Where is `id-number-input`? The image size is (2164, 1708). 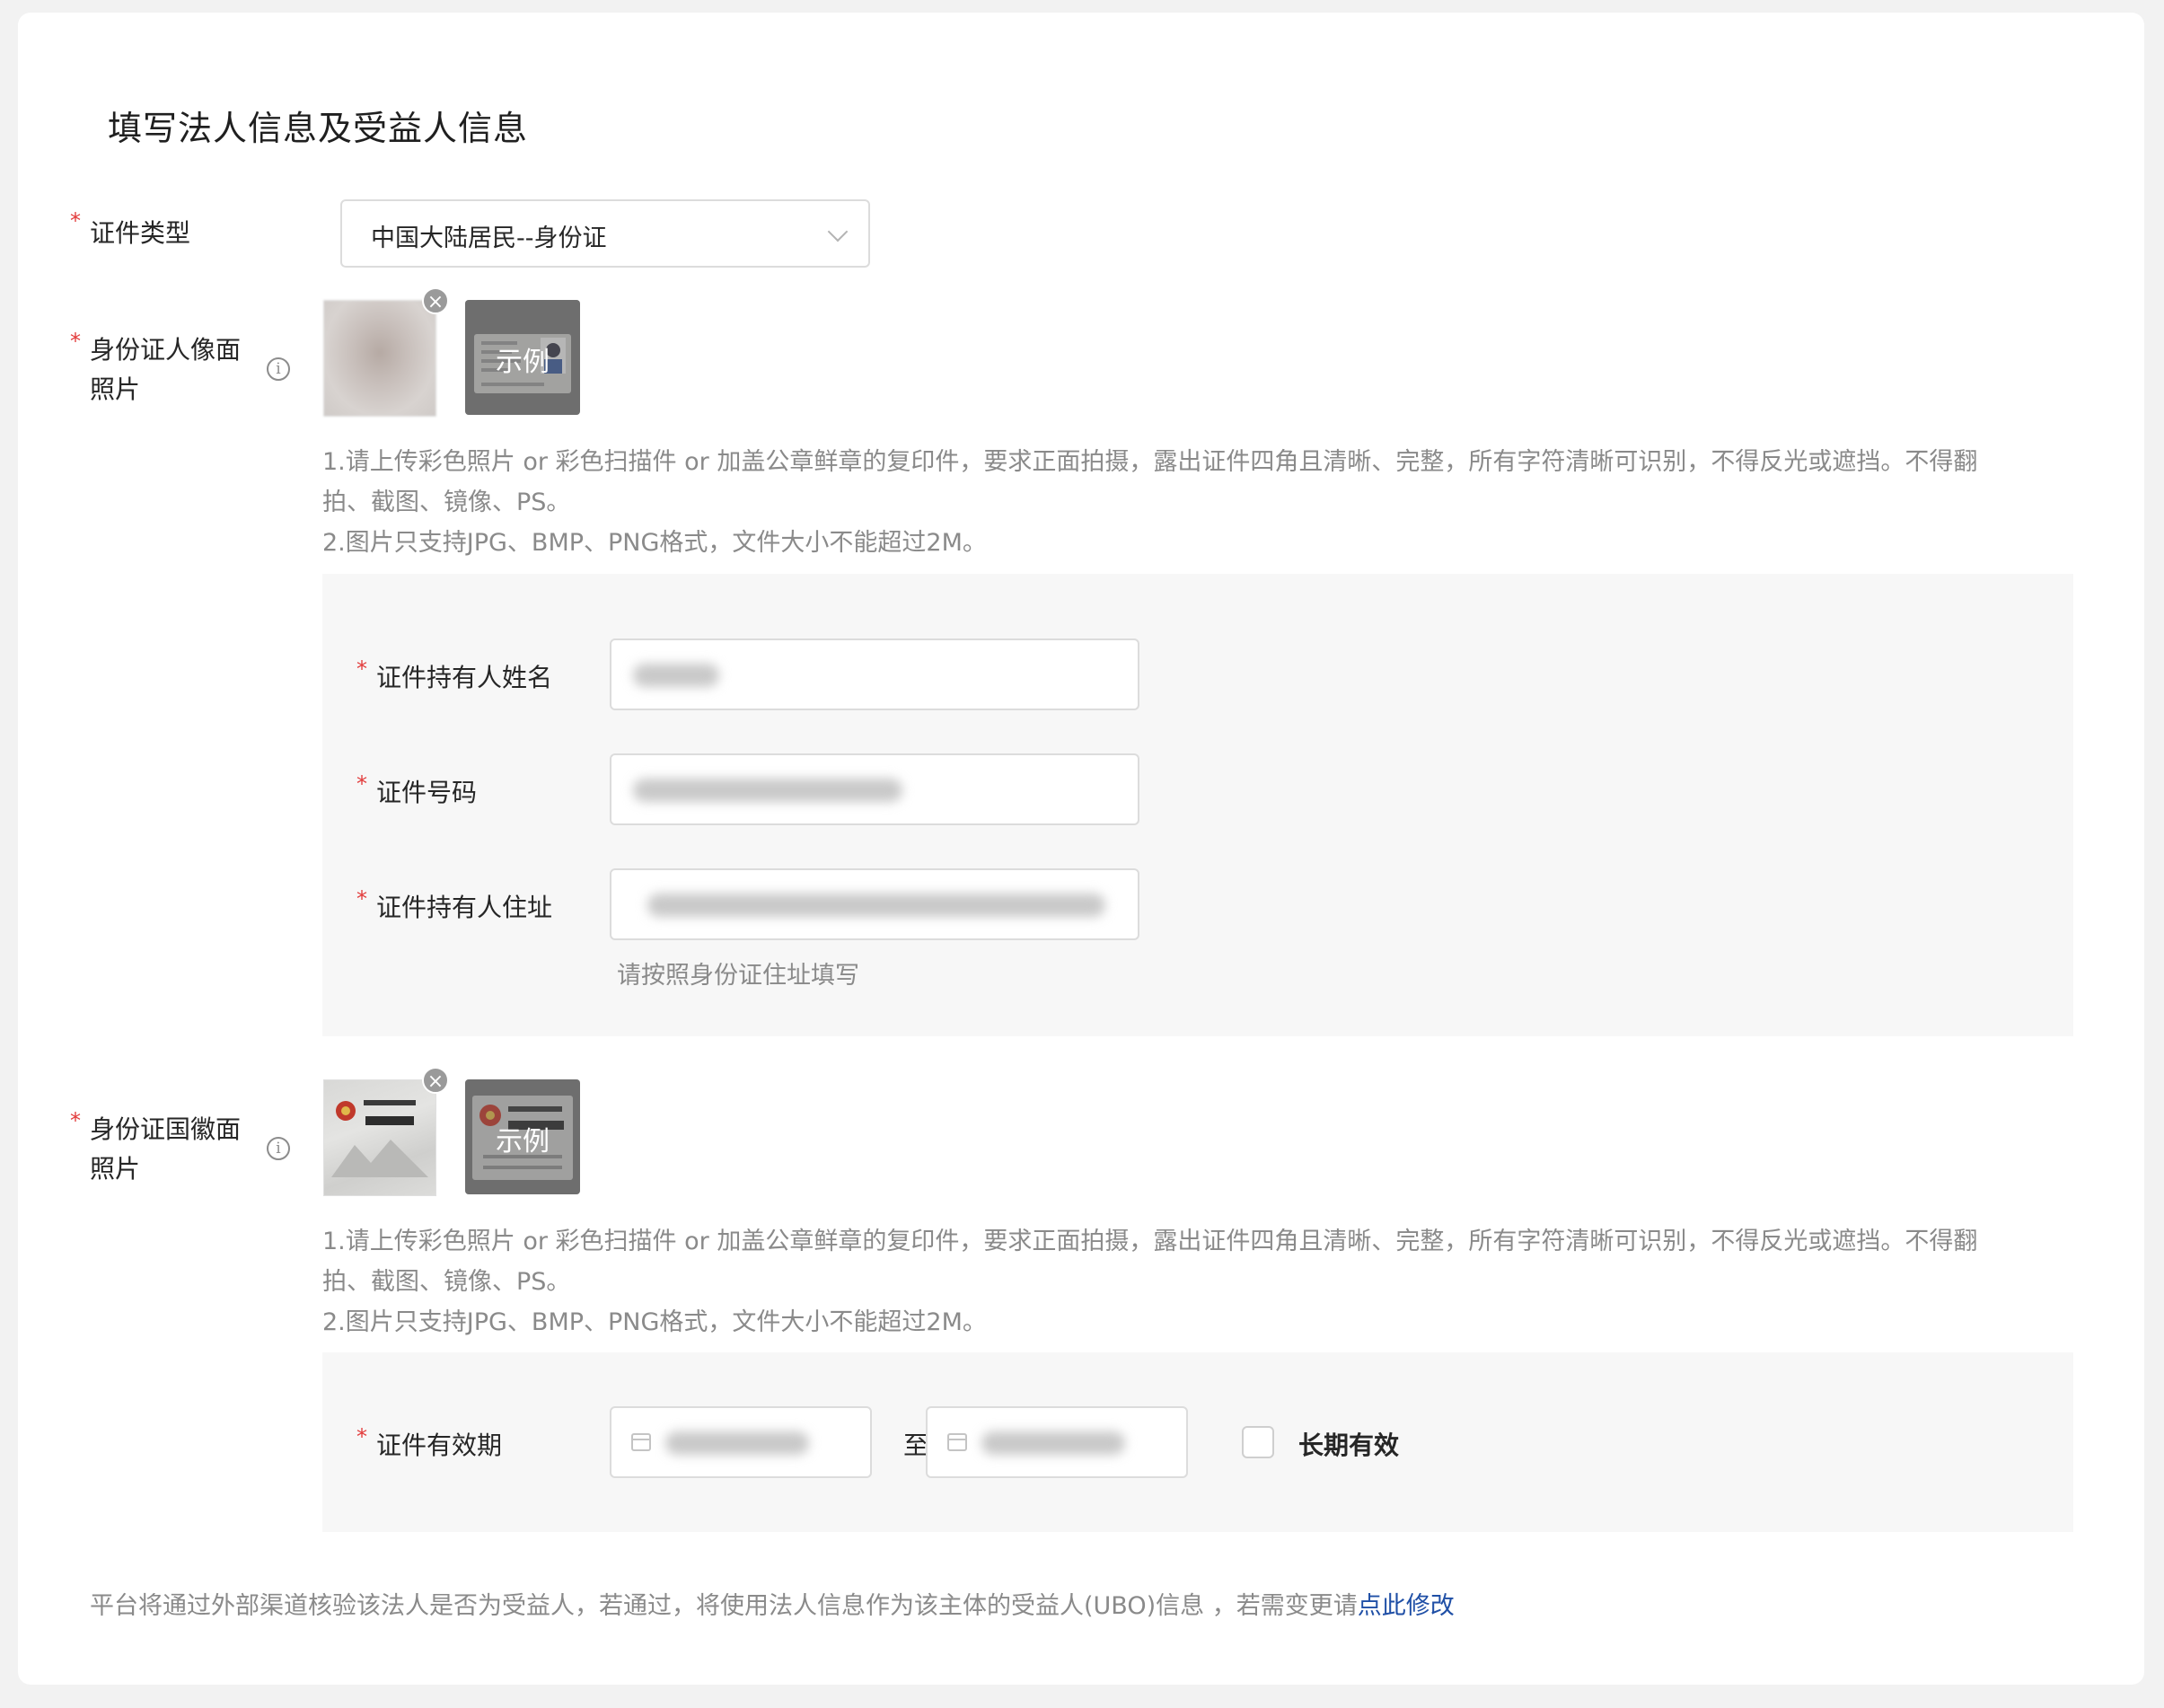
id-number-input is located at coordinates (874, 789).